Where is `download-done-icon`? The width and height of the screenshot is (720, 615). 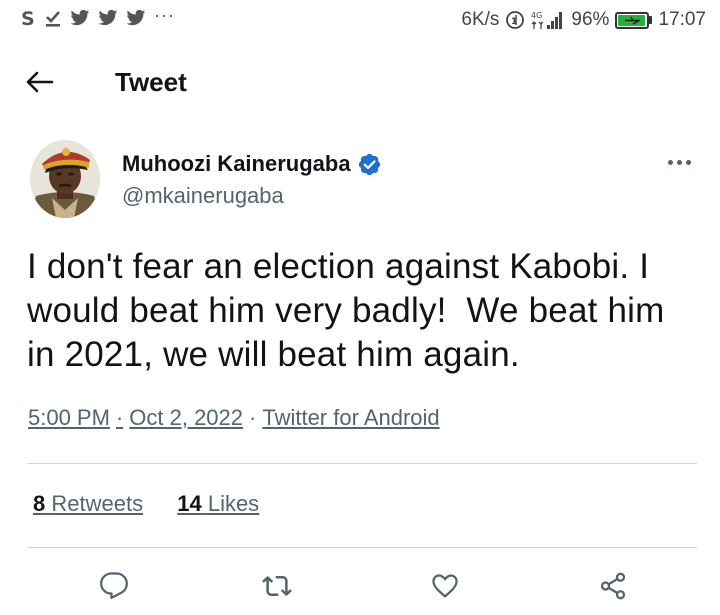 download-done-icon is located at coordinates (53, 18).